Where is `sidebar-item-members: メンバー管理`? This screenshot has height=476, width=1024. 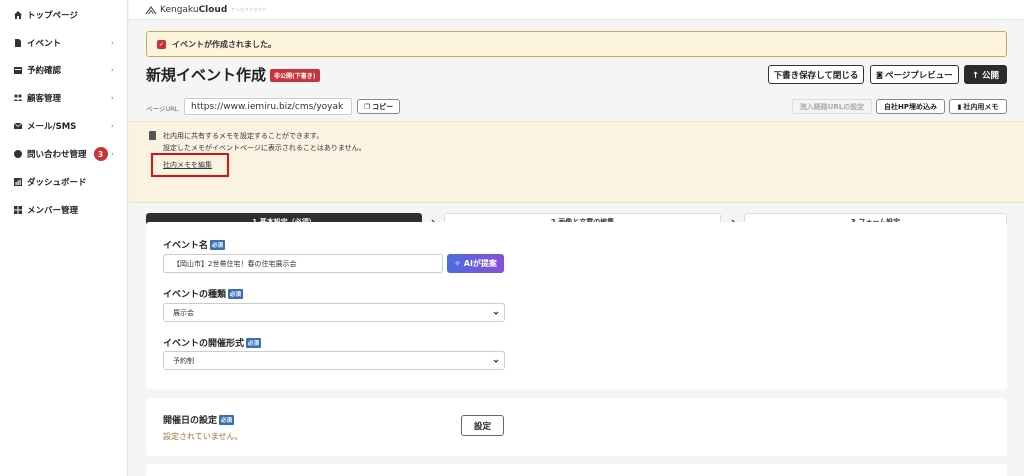 sidebar-item-members: メンバー管理 is located at coordinates (64, 210).